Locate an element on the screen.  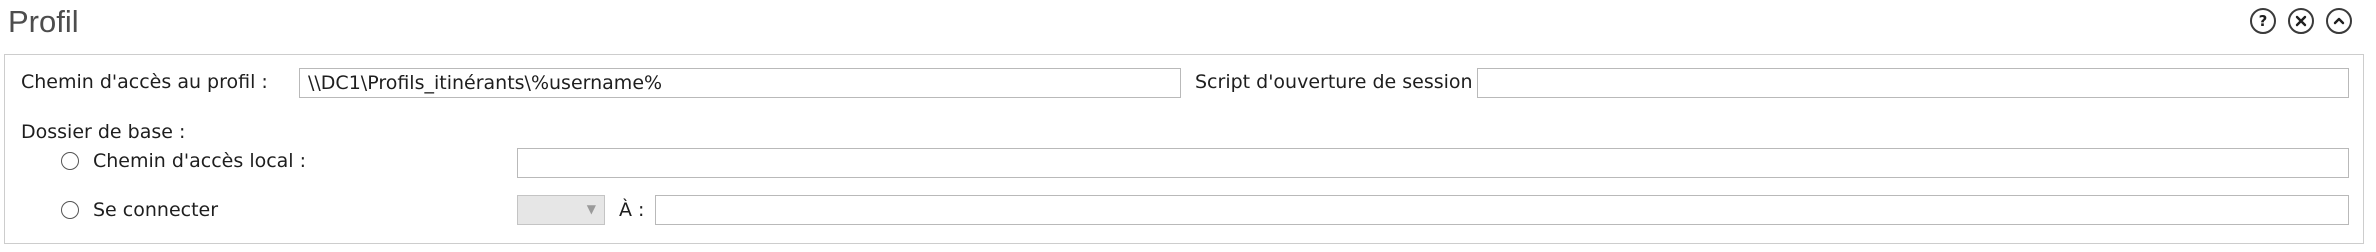
connect-radio is located at coordinates (70, 210).